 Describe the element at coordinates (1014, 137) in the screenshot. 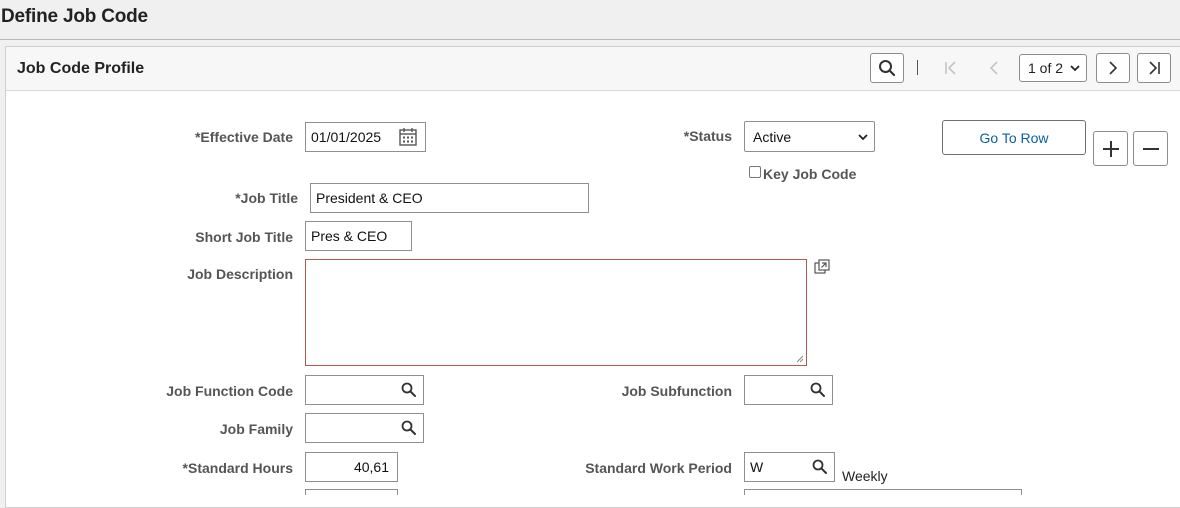

I see `go-to-row-button: Go To Row` at that location.